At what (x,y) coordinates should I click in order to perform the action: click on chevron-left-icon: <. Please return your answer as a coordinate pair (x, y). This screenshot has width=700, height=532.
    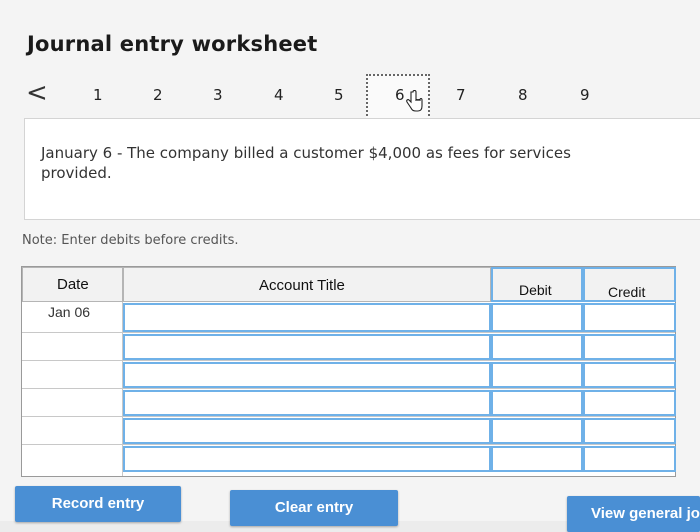
    Looking at the image, I should click on (37, 93).